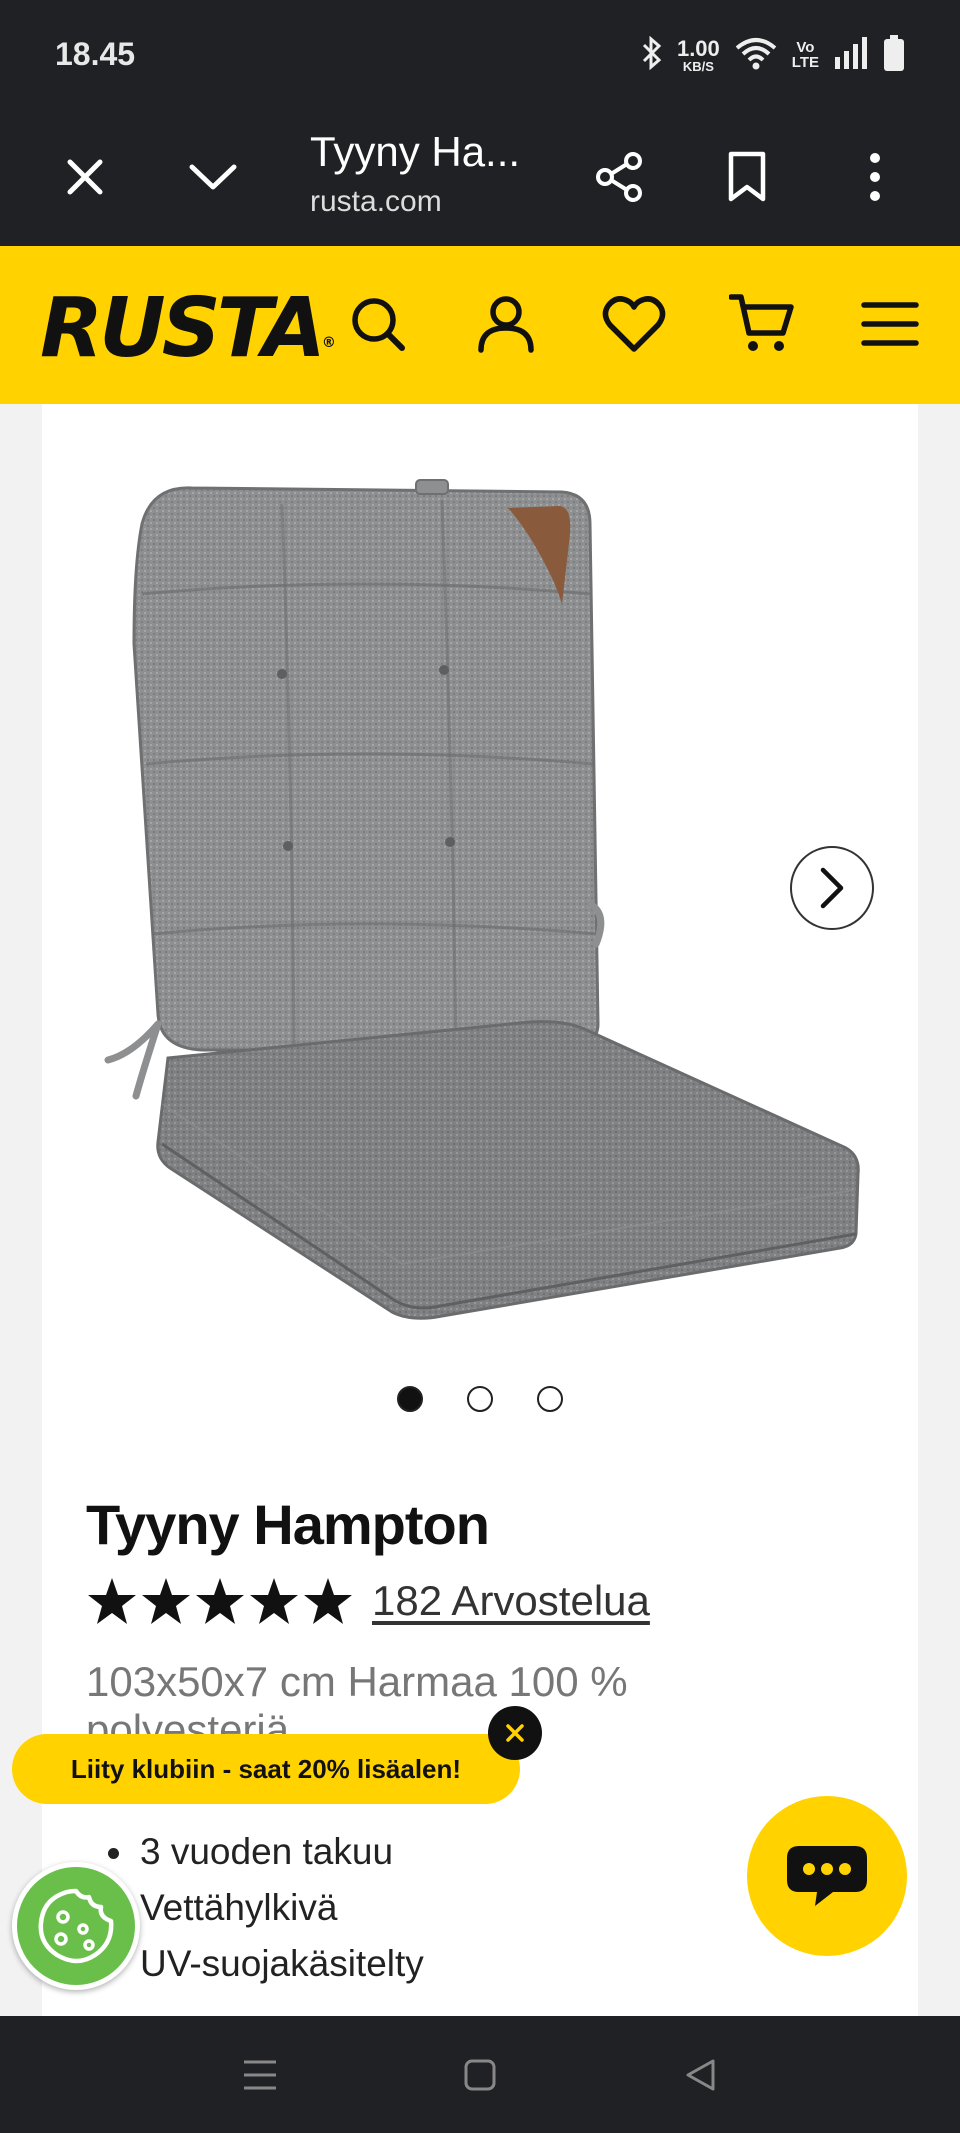 This screenshot has height=2133, width=960. I want to click on club-banner-close-button, so click(515, 1733).